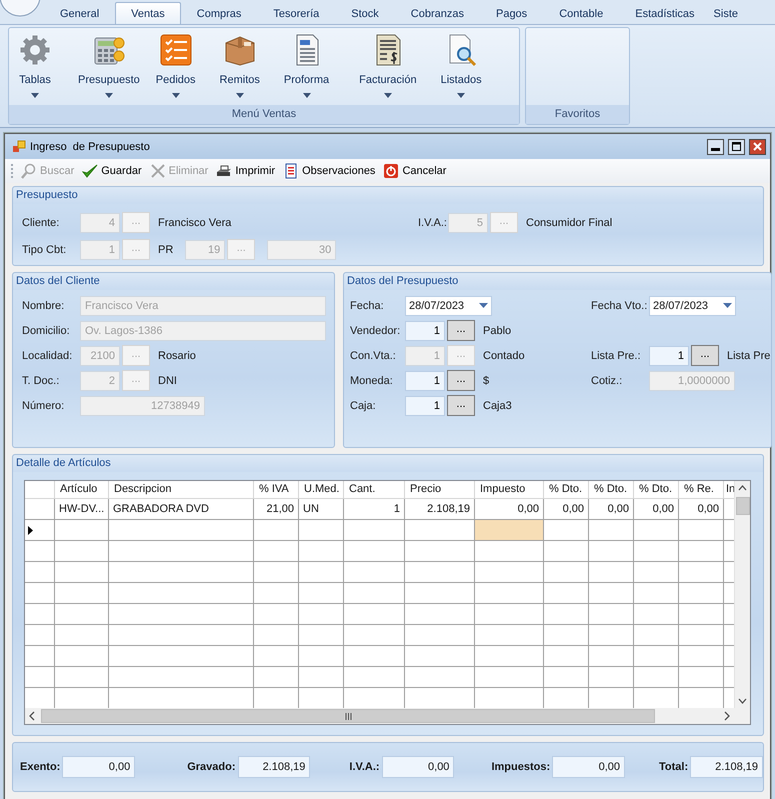 The height and width of the screenshot is (799, 775). What do you see at coordinates (19, 147) in the screenshot?
I see `window-icon` at bounding box center [19, 147].